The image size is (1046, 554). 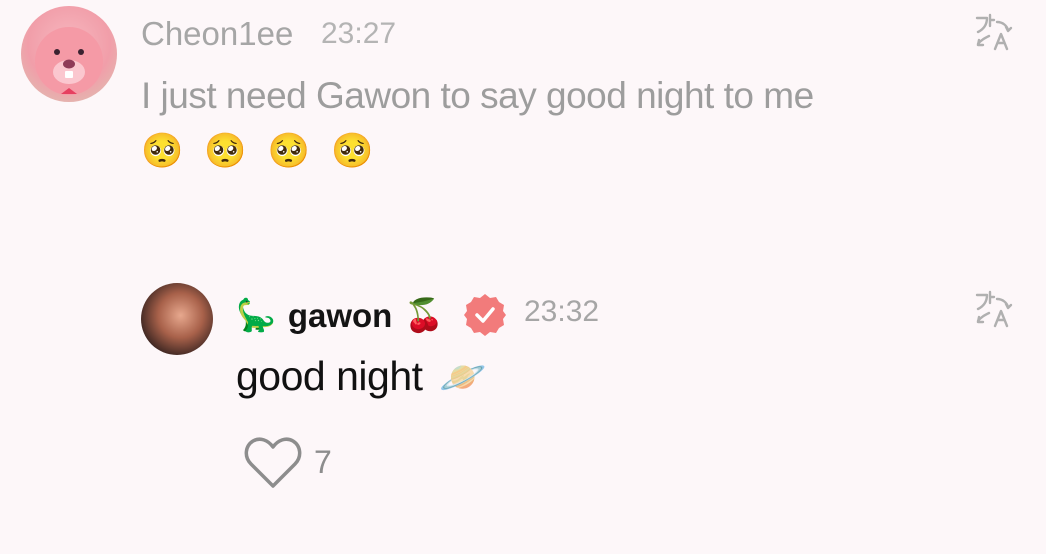 I want to click on reply-author: gawon, so click(x=340, y=315).